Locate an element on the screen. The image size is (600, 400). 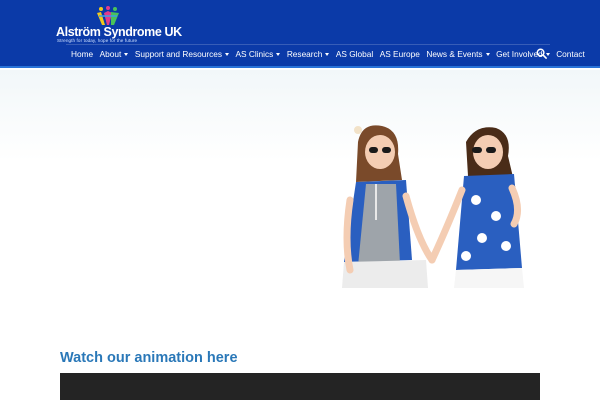
nav-label: News & Events is located at coordinates (454, 54).